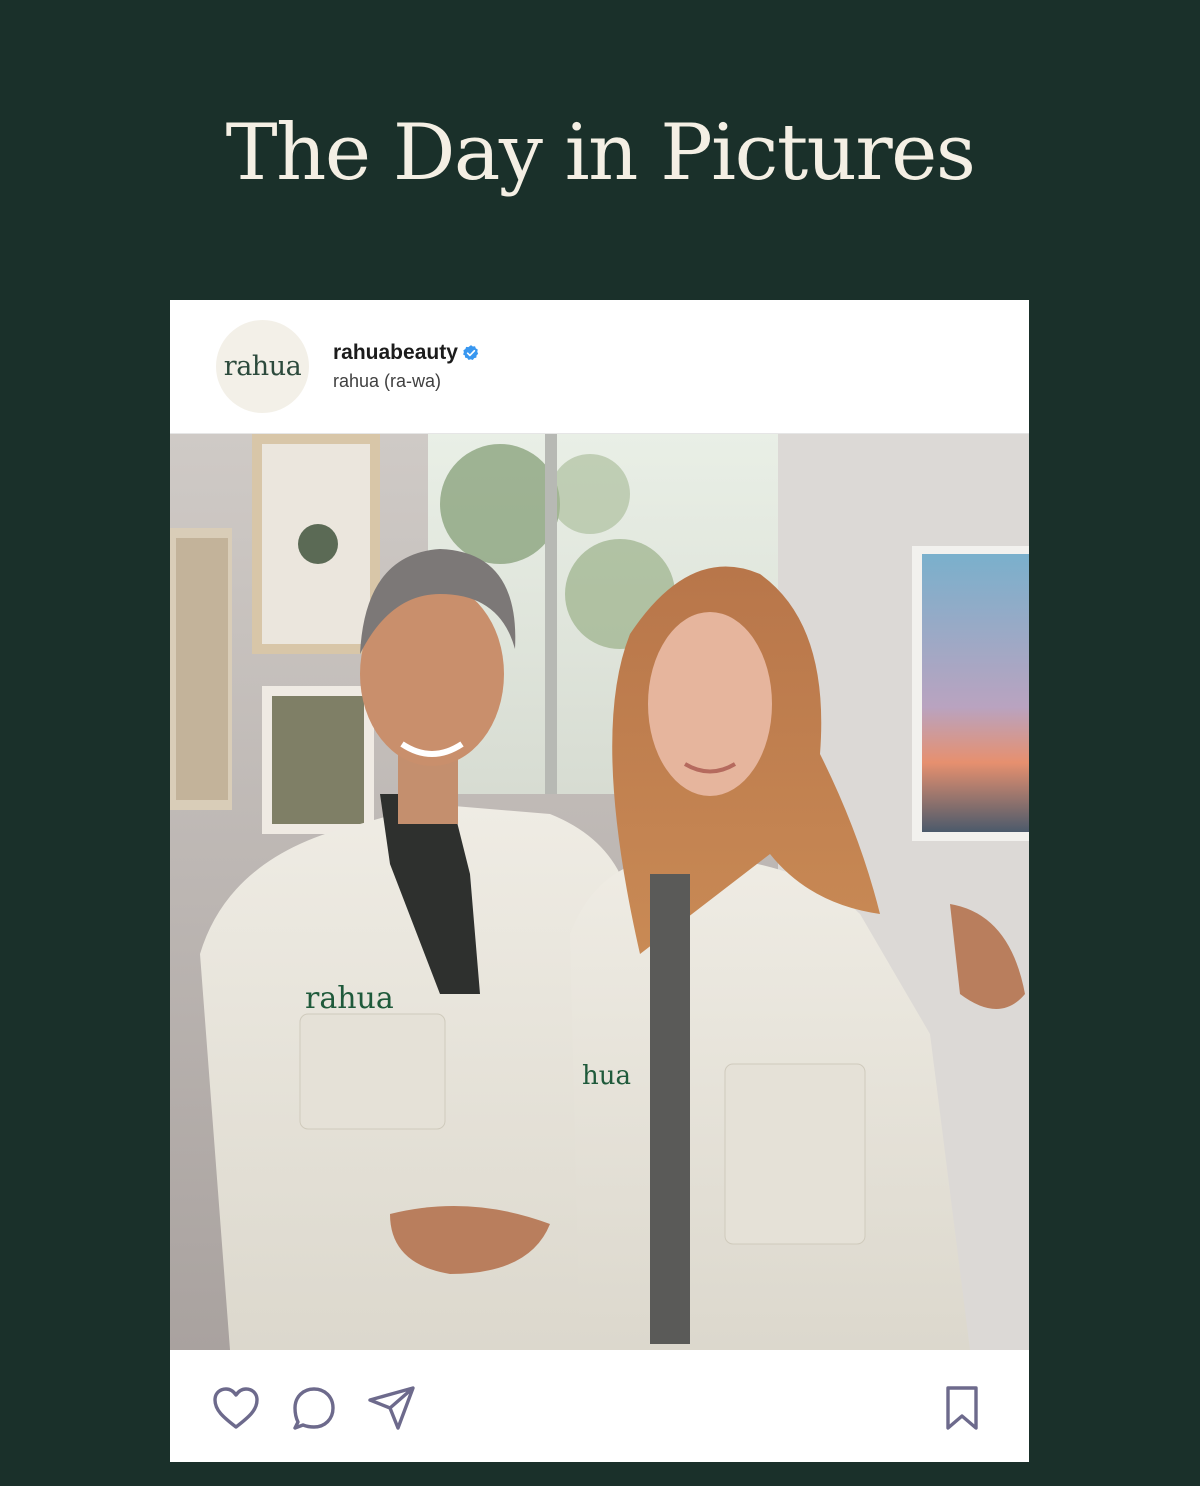 This screenshot has width=1200, height=1486. Describe the element at coordinates (599, 367) in the screenshot. I see `post-header: rahua rahuabeauty rahua (ra-wa)` at that location.